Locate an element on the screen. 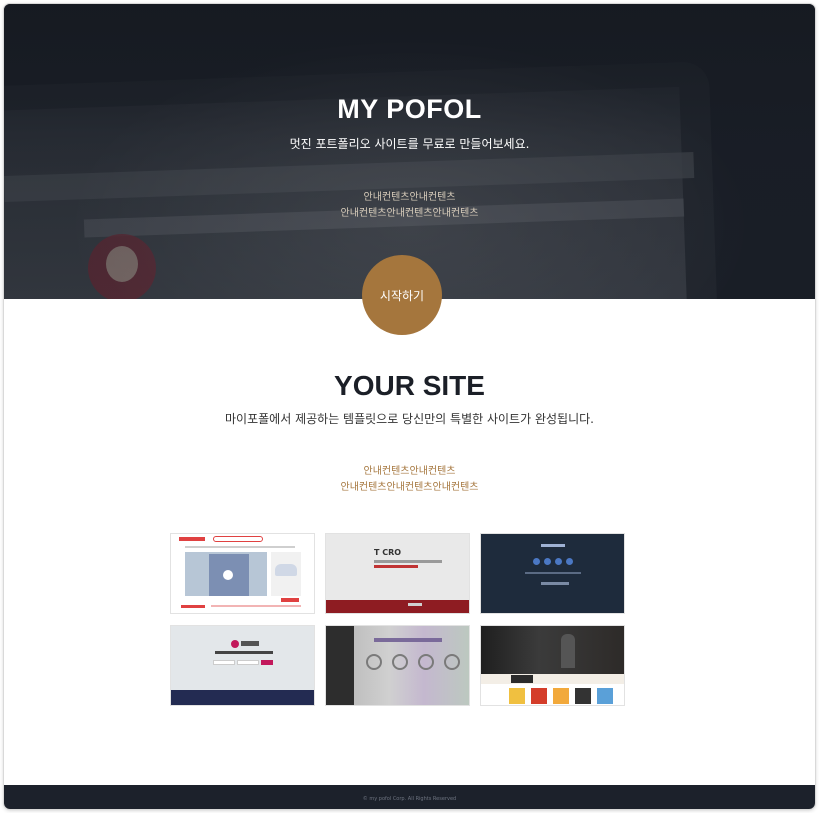  template-thumbnail-it-portal is located at coordinates (397, 665).